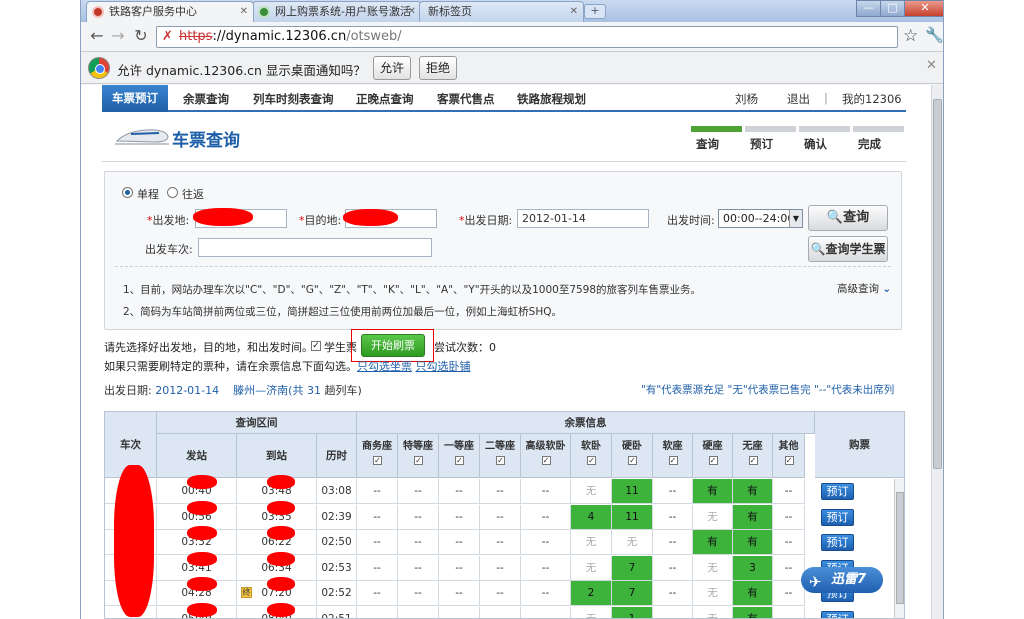 The height and width of the screenshot is (619, 1024). Describe the element at coordinates (923, 8) in the screenshot. I see `close-window-button: ✕` at that location.